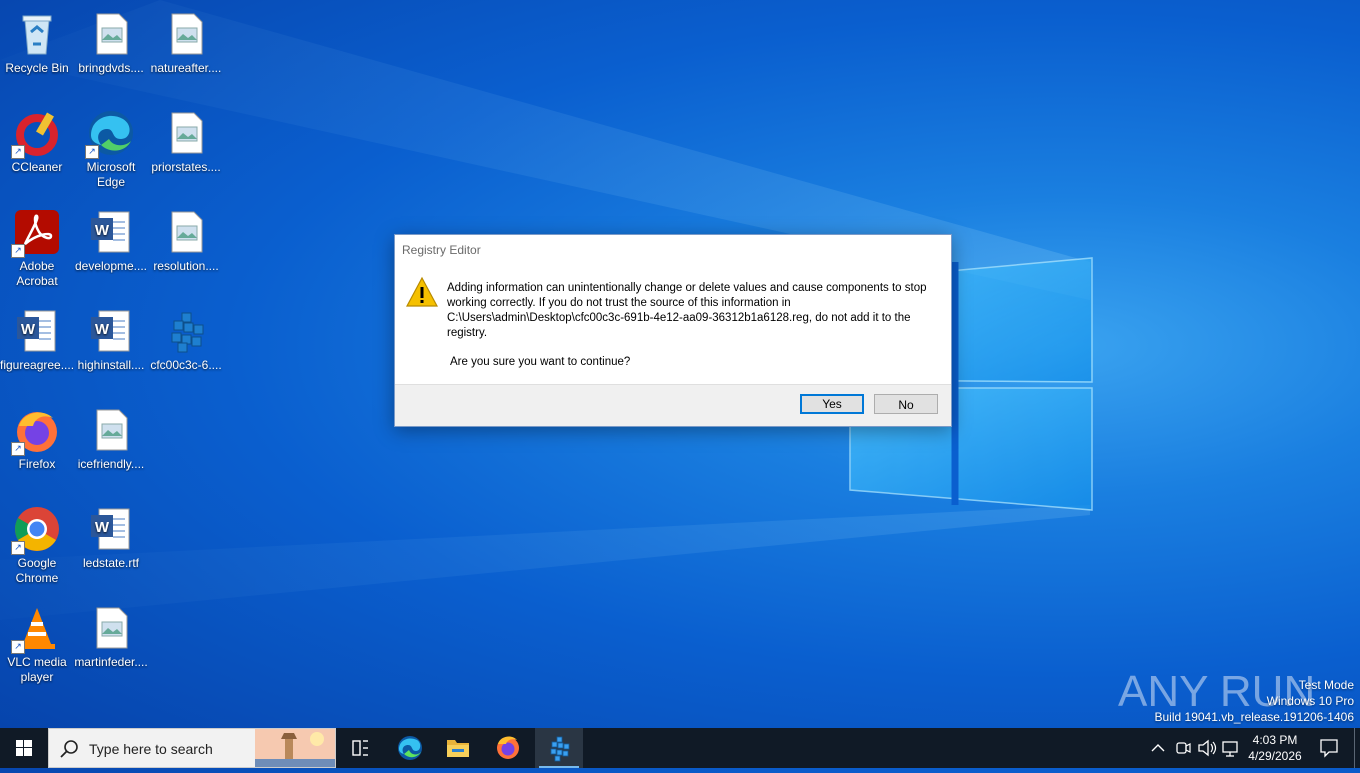 The image size is (1360, 773). Describe the element at coordinates (1275, 756) in the screenshot. I see `clock-date: 4/29/2026` at that location.